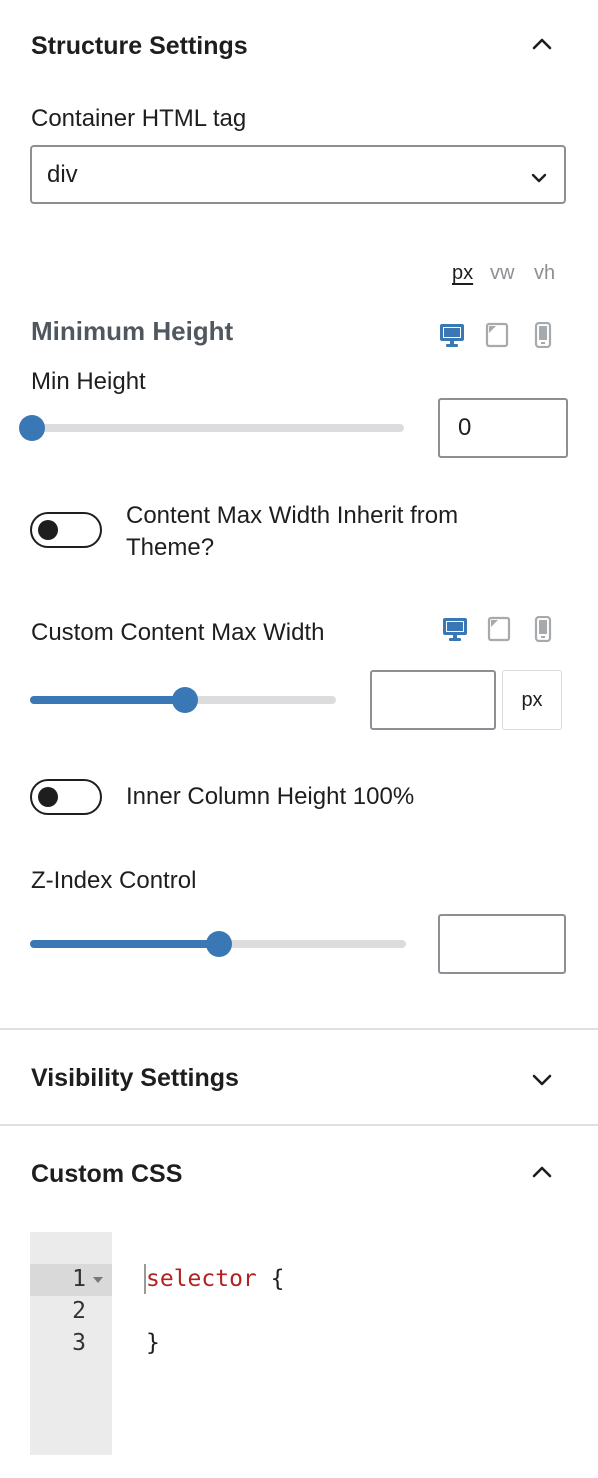  I want to click on unit-vw: vw, so click(502, 273).